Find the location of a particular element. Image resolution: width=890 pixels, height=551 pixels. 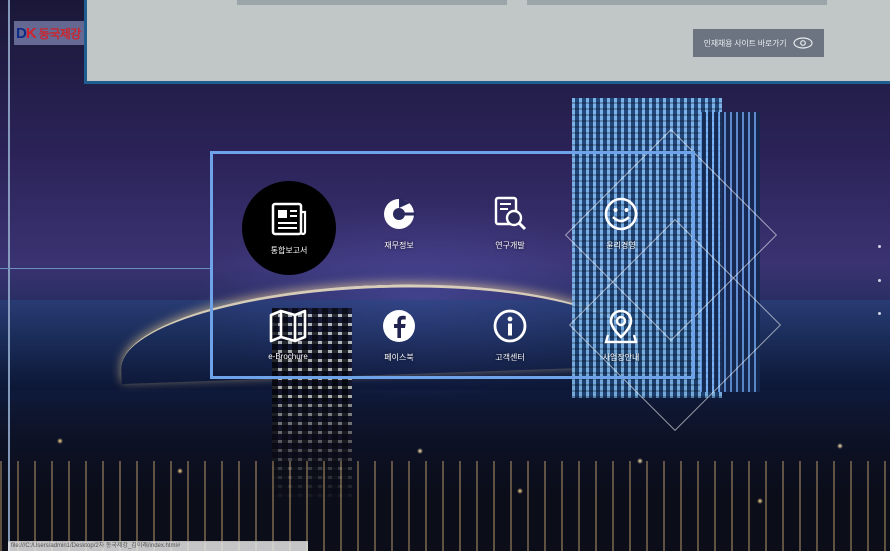

quick-link-label: 페이스북 is located at coordinates (399, 357).